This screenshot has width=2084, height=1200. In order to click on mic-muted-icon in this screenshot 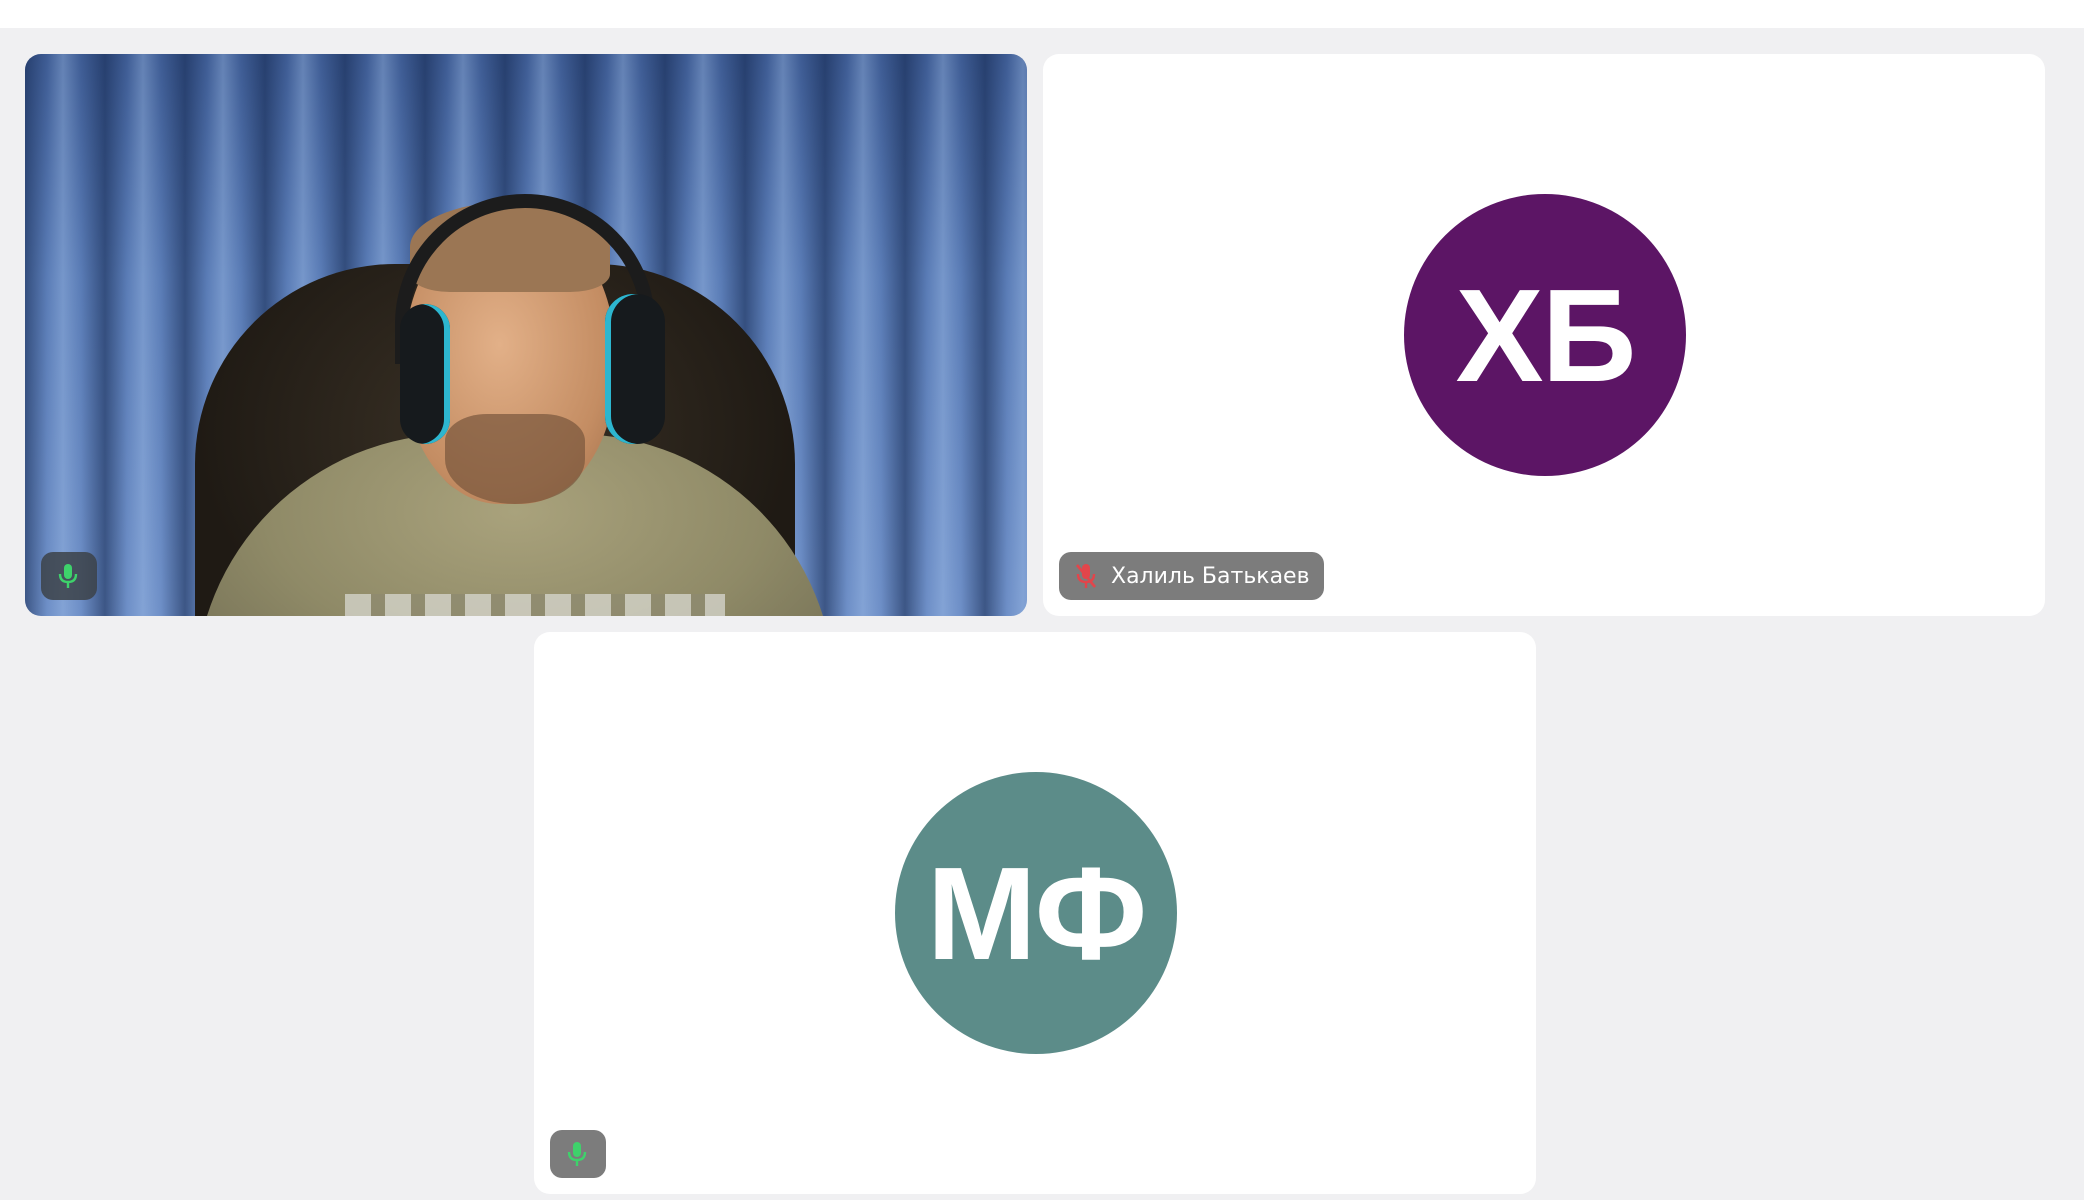, I will do `click(1086, 576)`.